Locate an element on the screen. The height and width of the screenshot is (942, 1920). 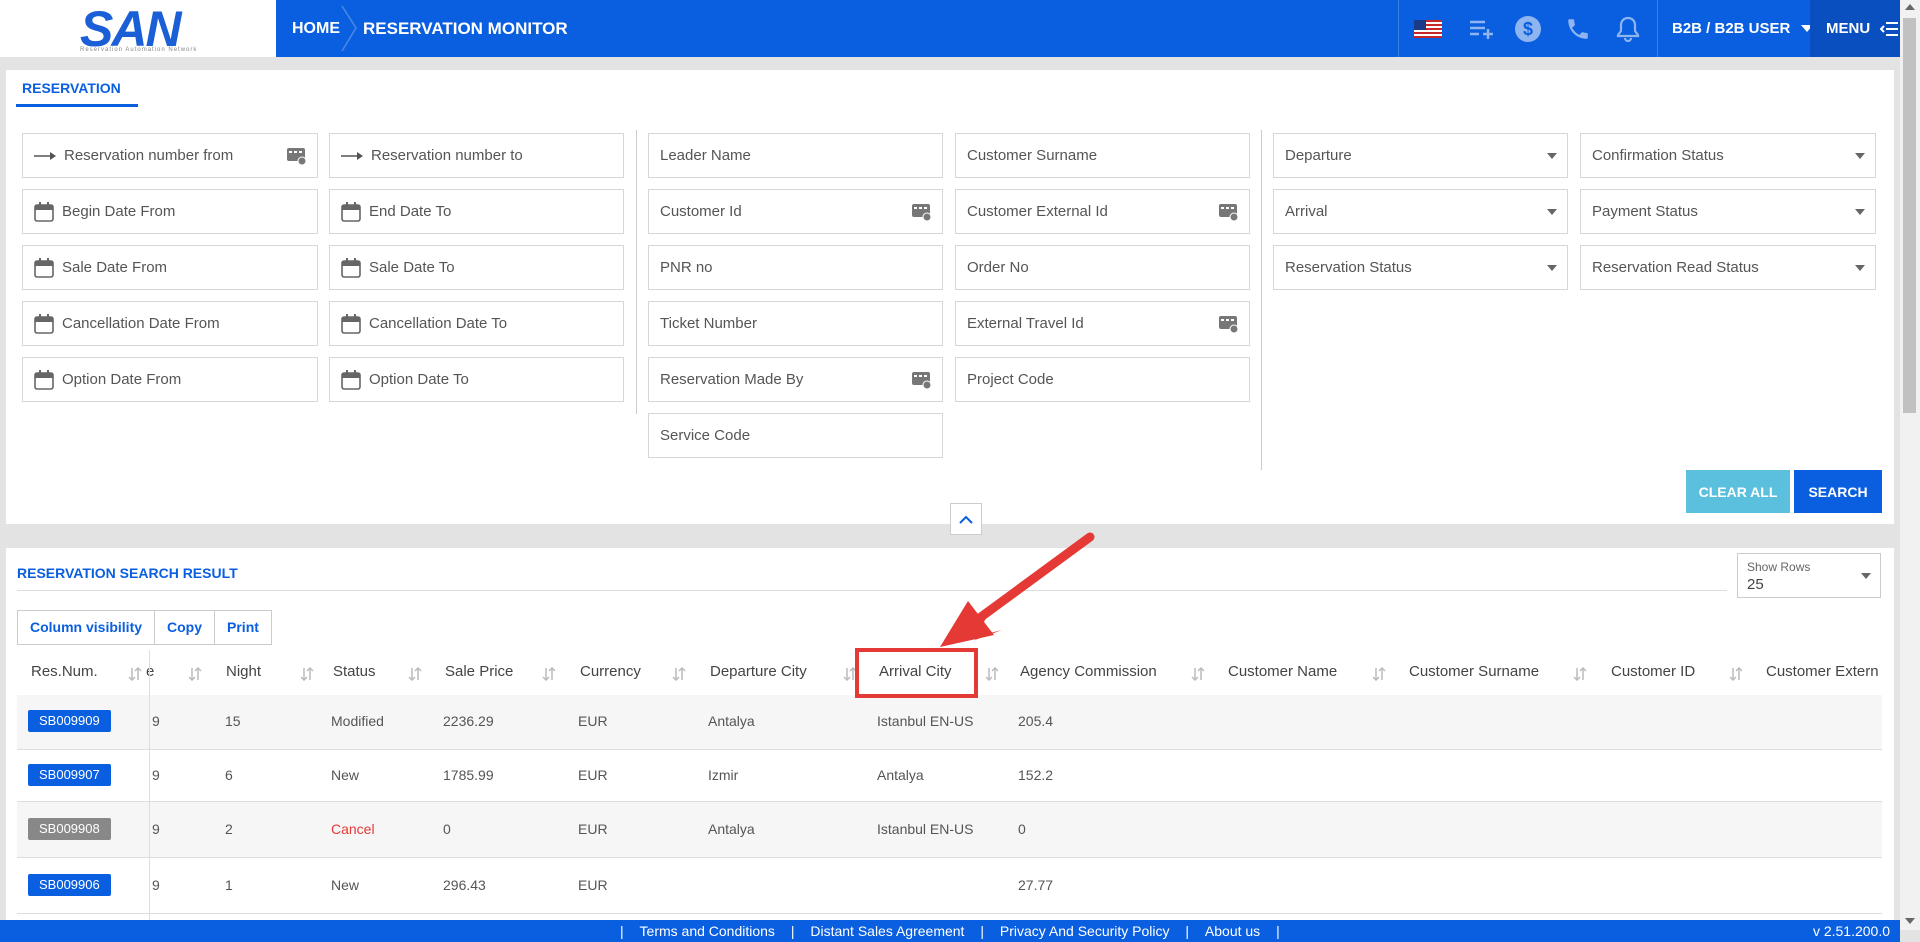
external-travel-id-field: External Travel Id is located at coordinates (1102, 323).